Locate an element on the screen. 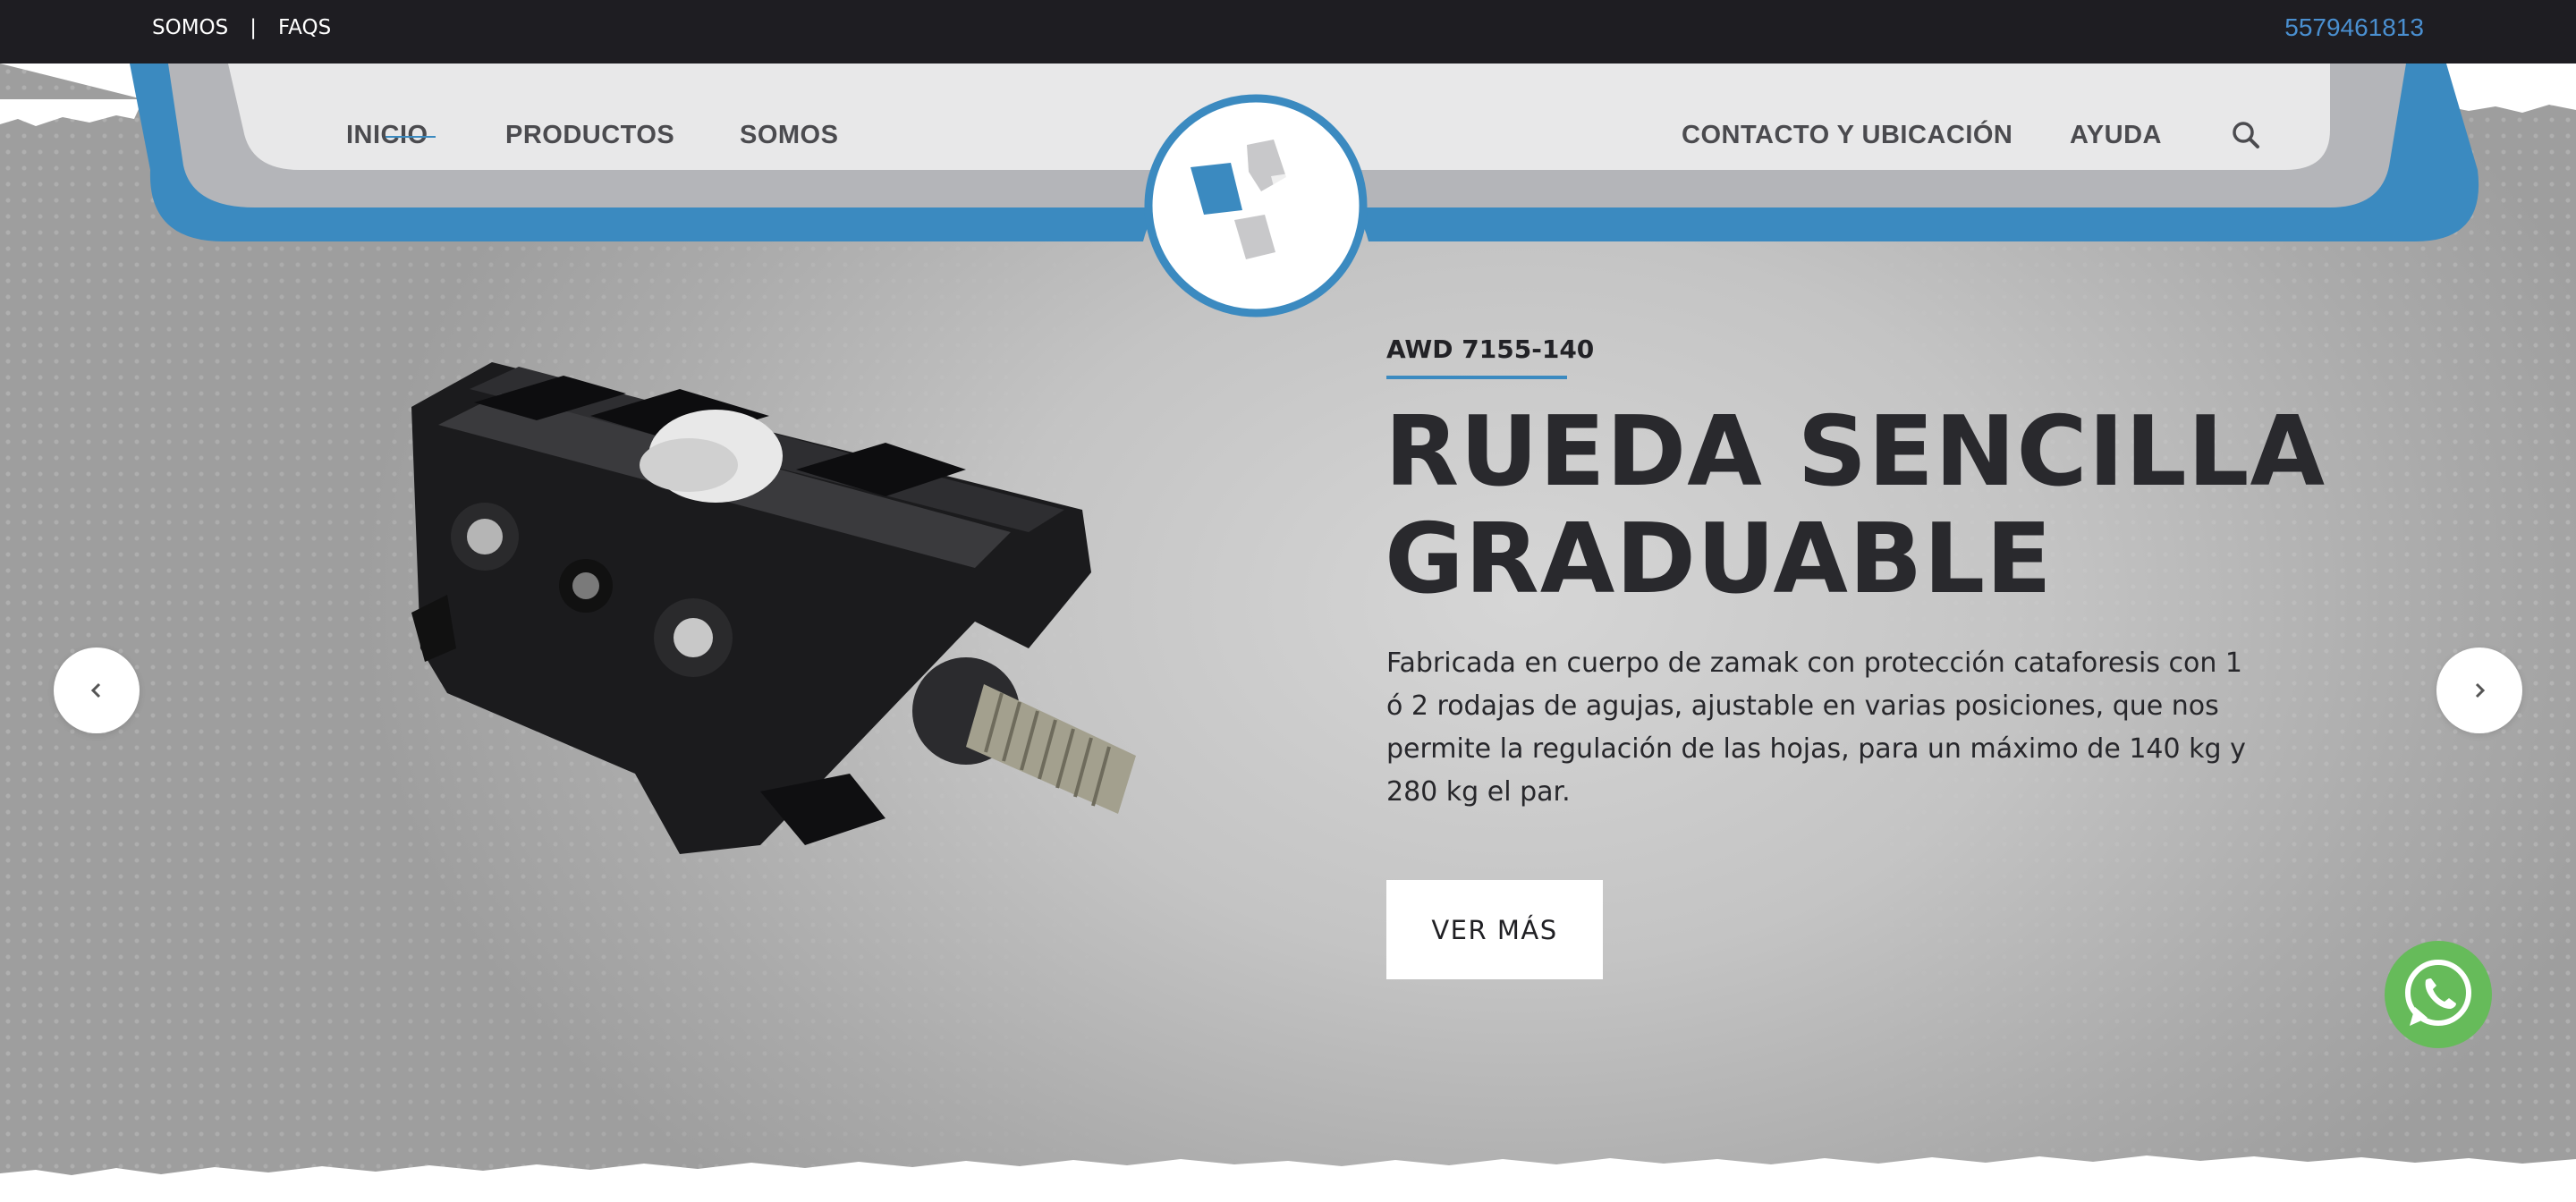  slide-title-line2: GRADUABLE is located at coordinates (1719, 559).